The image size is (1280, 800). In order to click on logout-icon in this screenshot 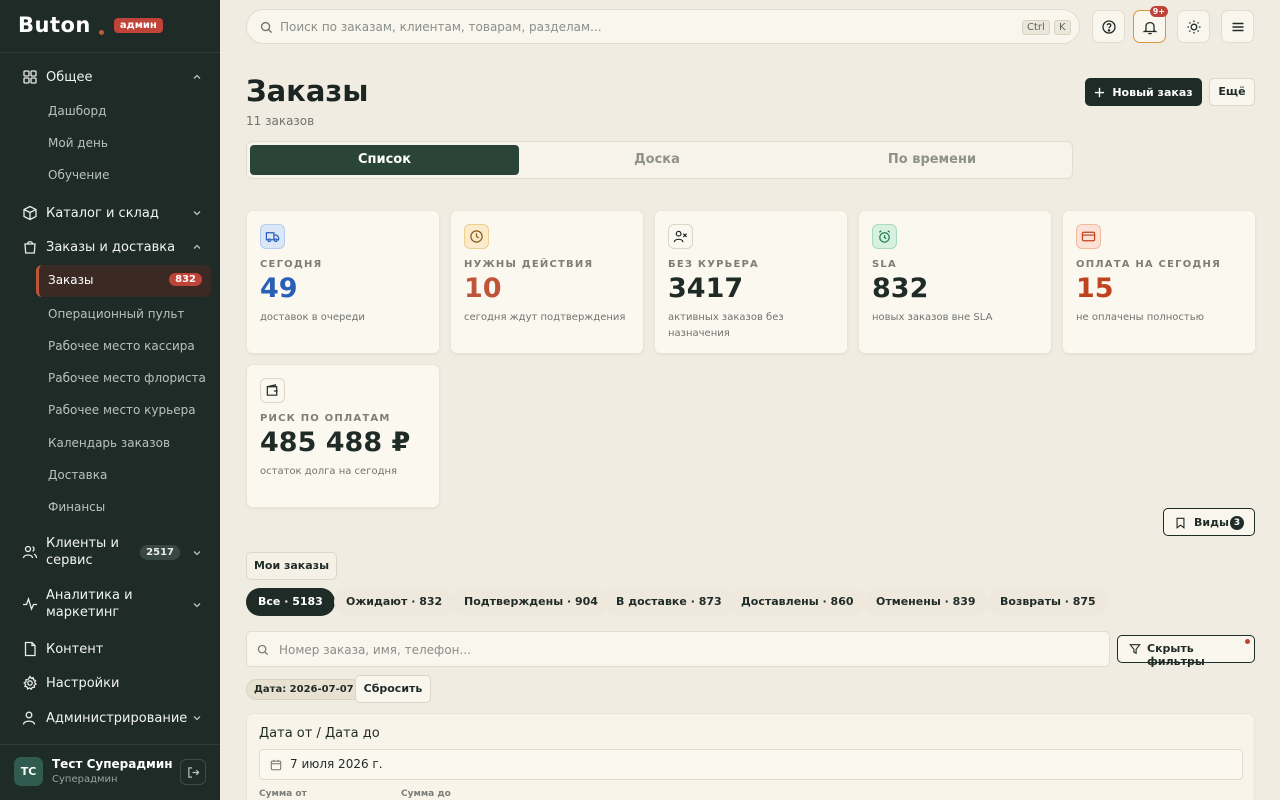, I will do `click(194, 772)`.